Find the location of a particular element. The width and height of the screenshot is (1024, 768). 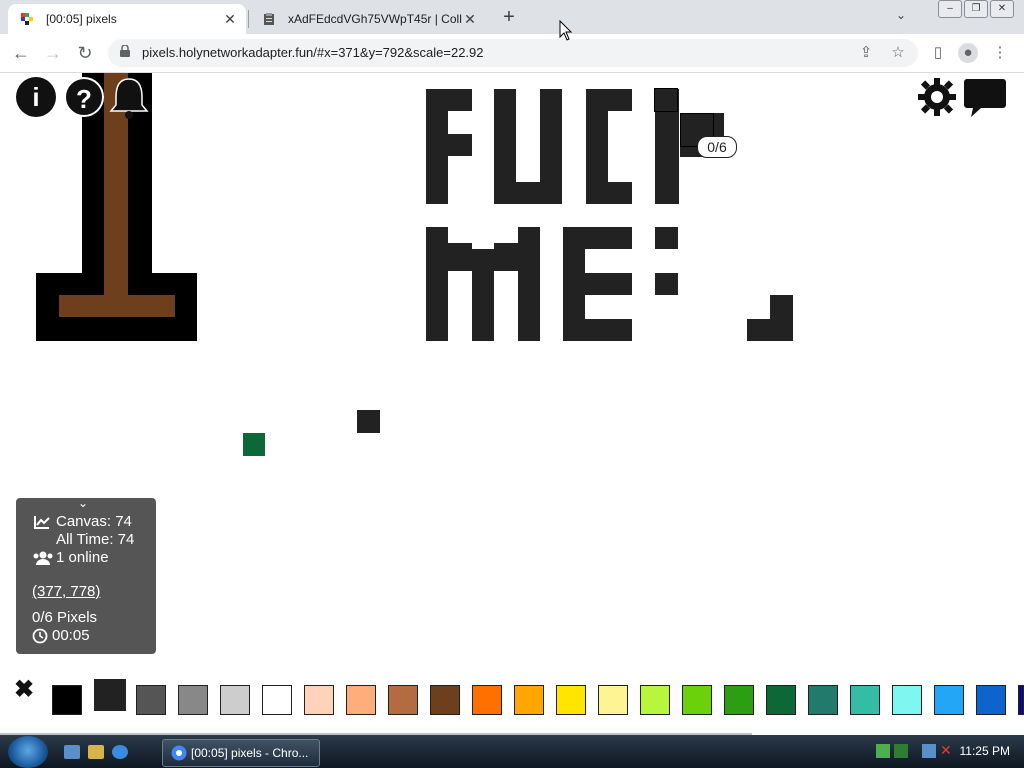

profile-avatar-icon: ● is located at coordinates (968, 53).